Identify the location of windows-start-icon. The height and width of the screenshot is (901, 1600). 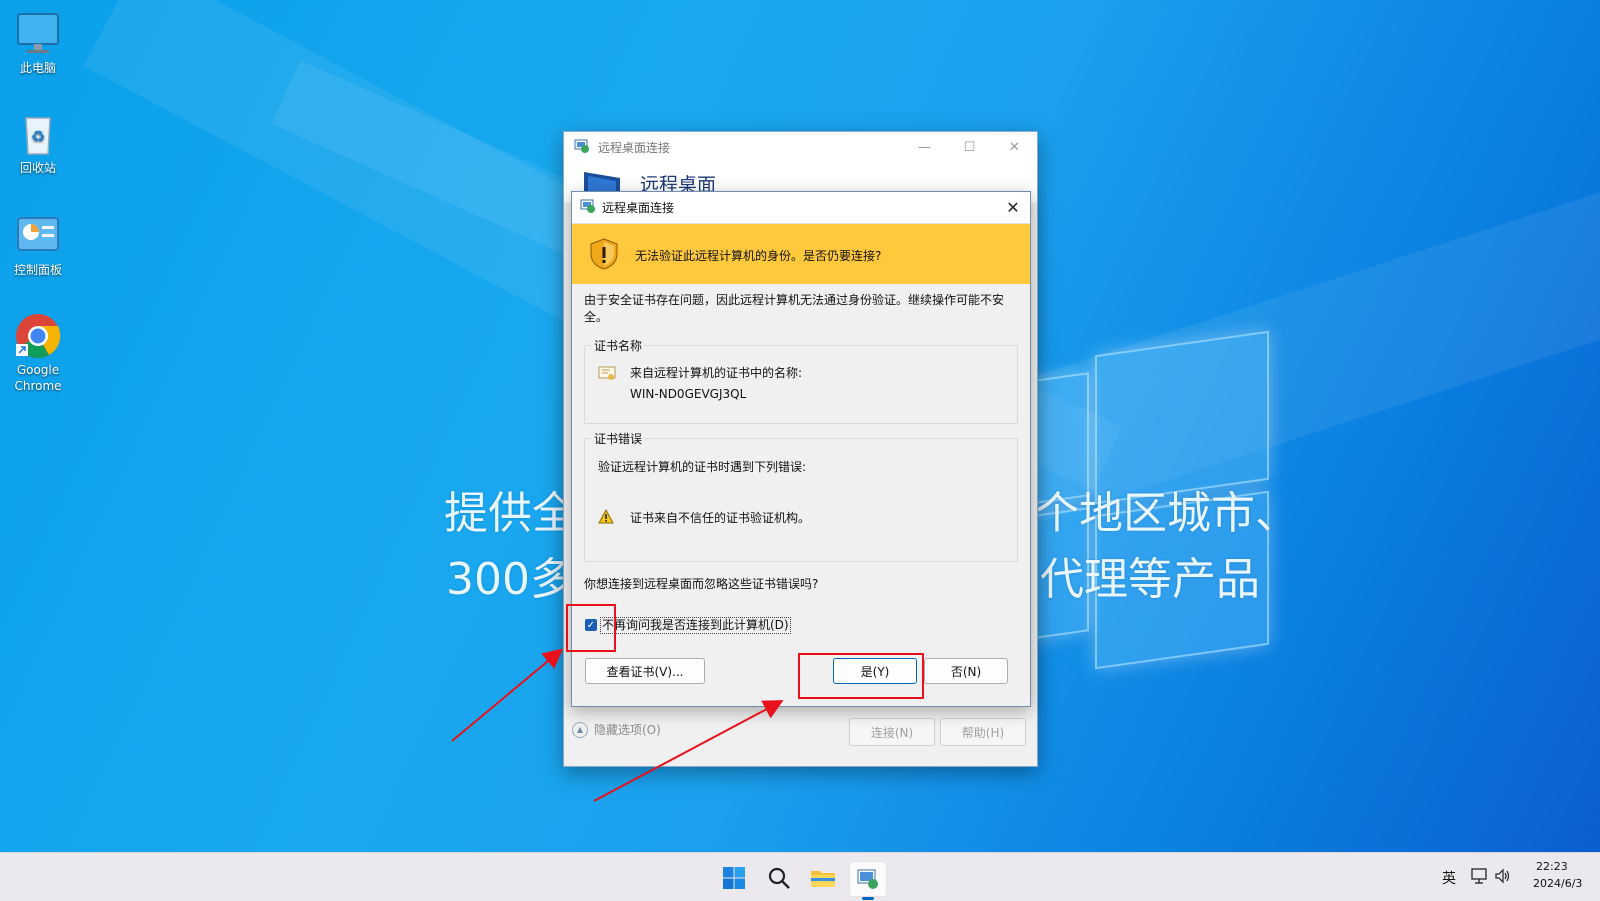
(734, 878).